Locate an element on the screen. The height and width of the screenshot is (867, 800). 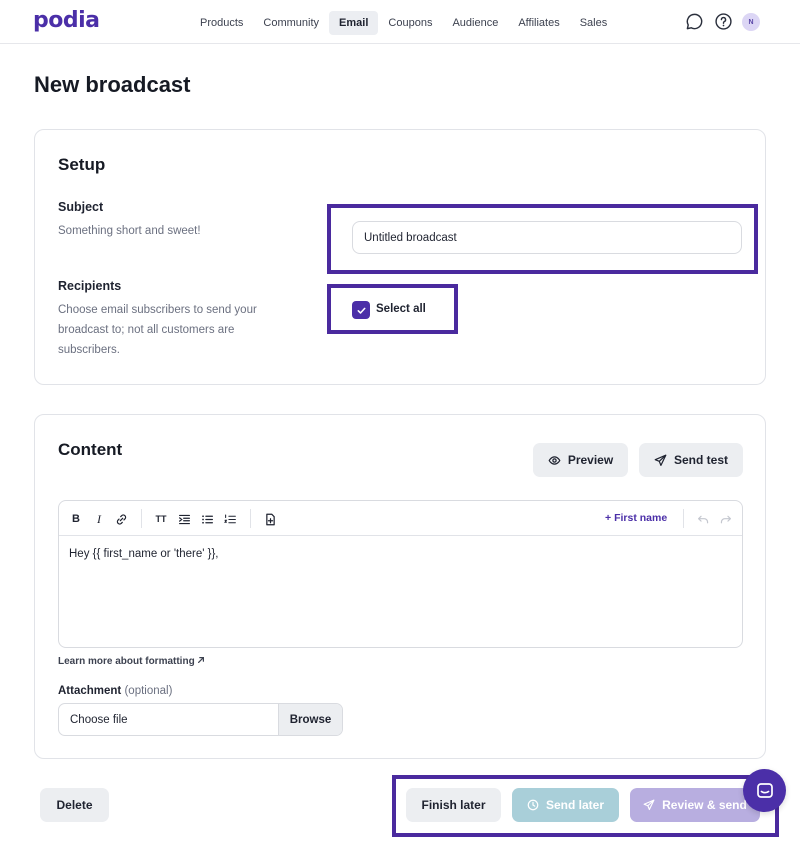
link-icon is located at coordinates (121, 519).